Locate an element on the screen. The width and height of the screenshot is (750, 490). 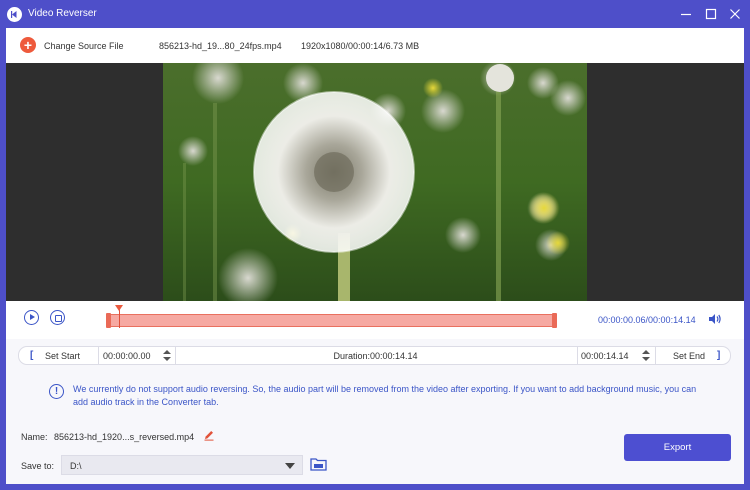
trim-start-handle is located at coordinates (108, 320).